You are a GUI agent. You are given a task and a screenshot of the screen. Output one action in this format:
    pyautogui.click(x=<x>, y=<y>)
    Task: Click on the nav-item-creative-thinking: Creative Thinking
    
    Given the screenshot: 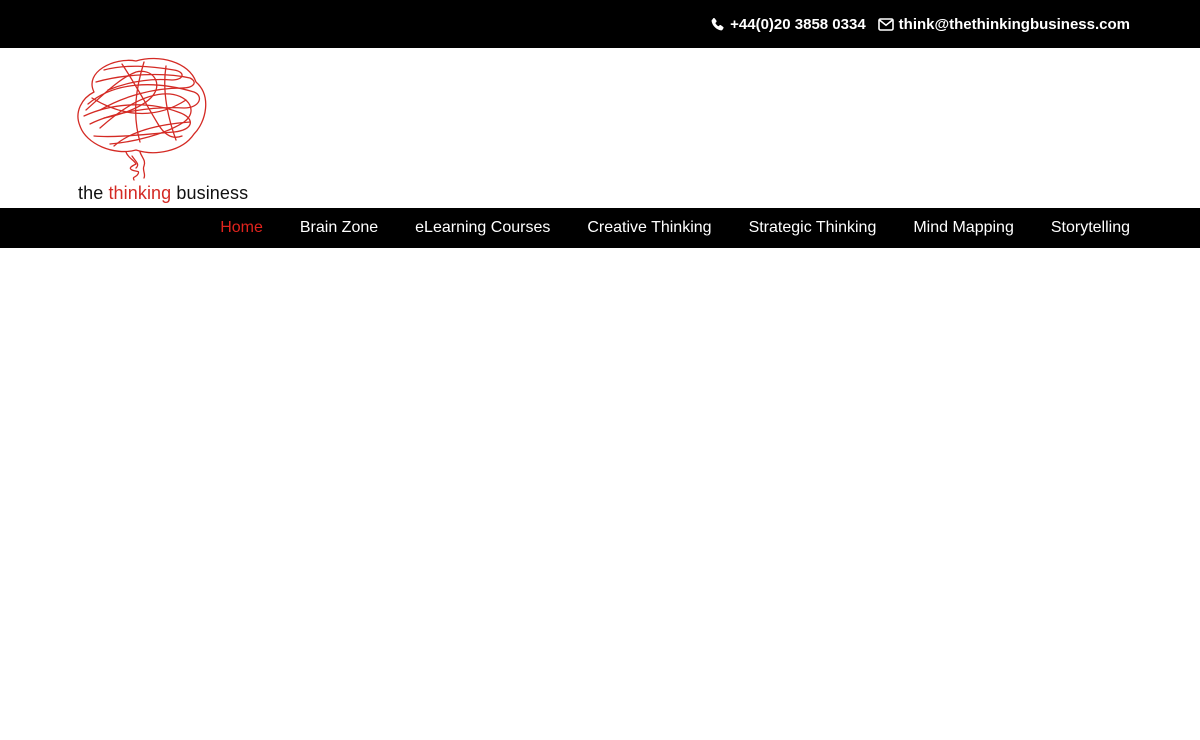 What is the action you would take?
    pyautogui.click(x=649, y=228)
    